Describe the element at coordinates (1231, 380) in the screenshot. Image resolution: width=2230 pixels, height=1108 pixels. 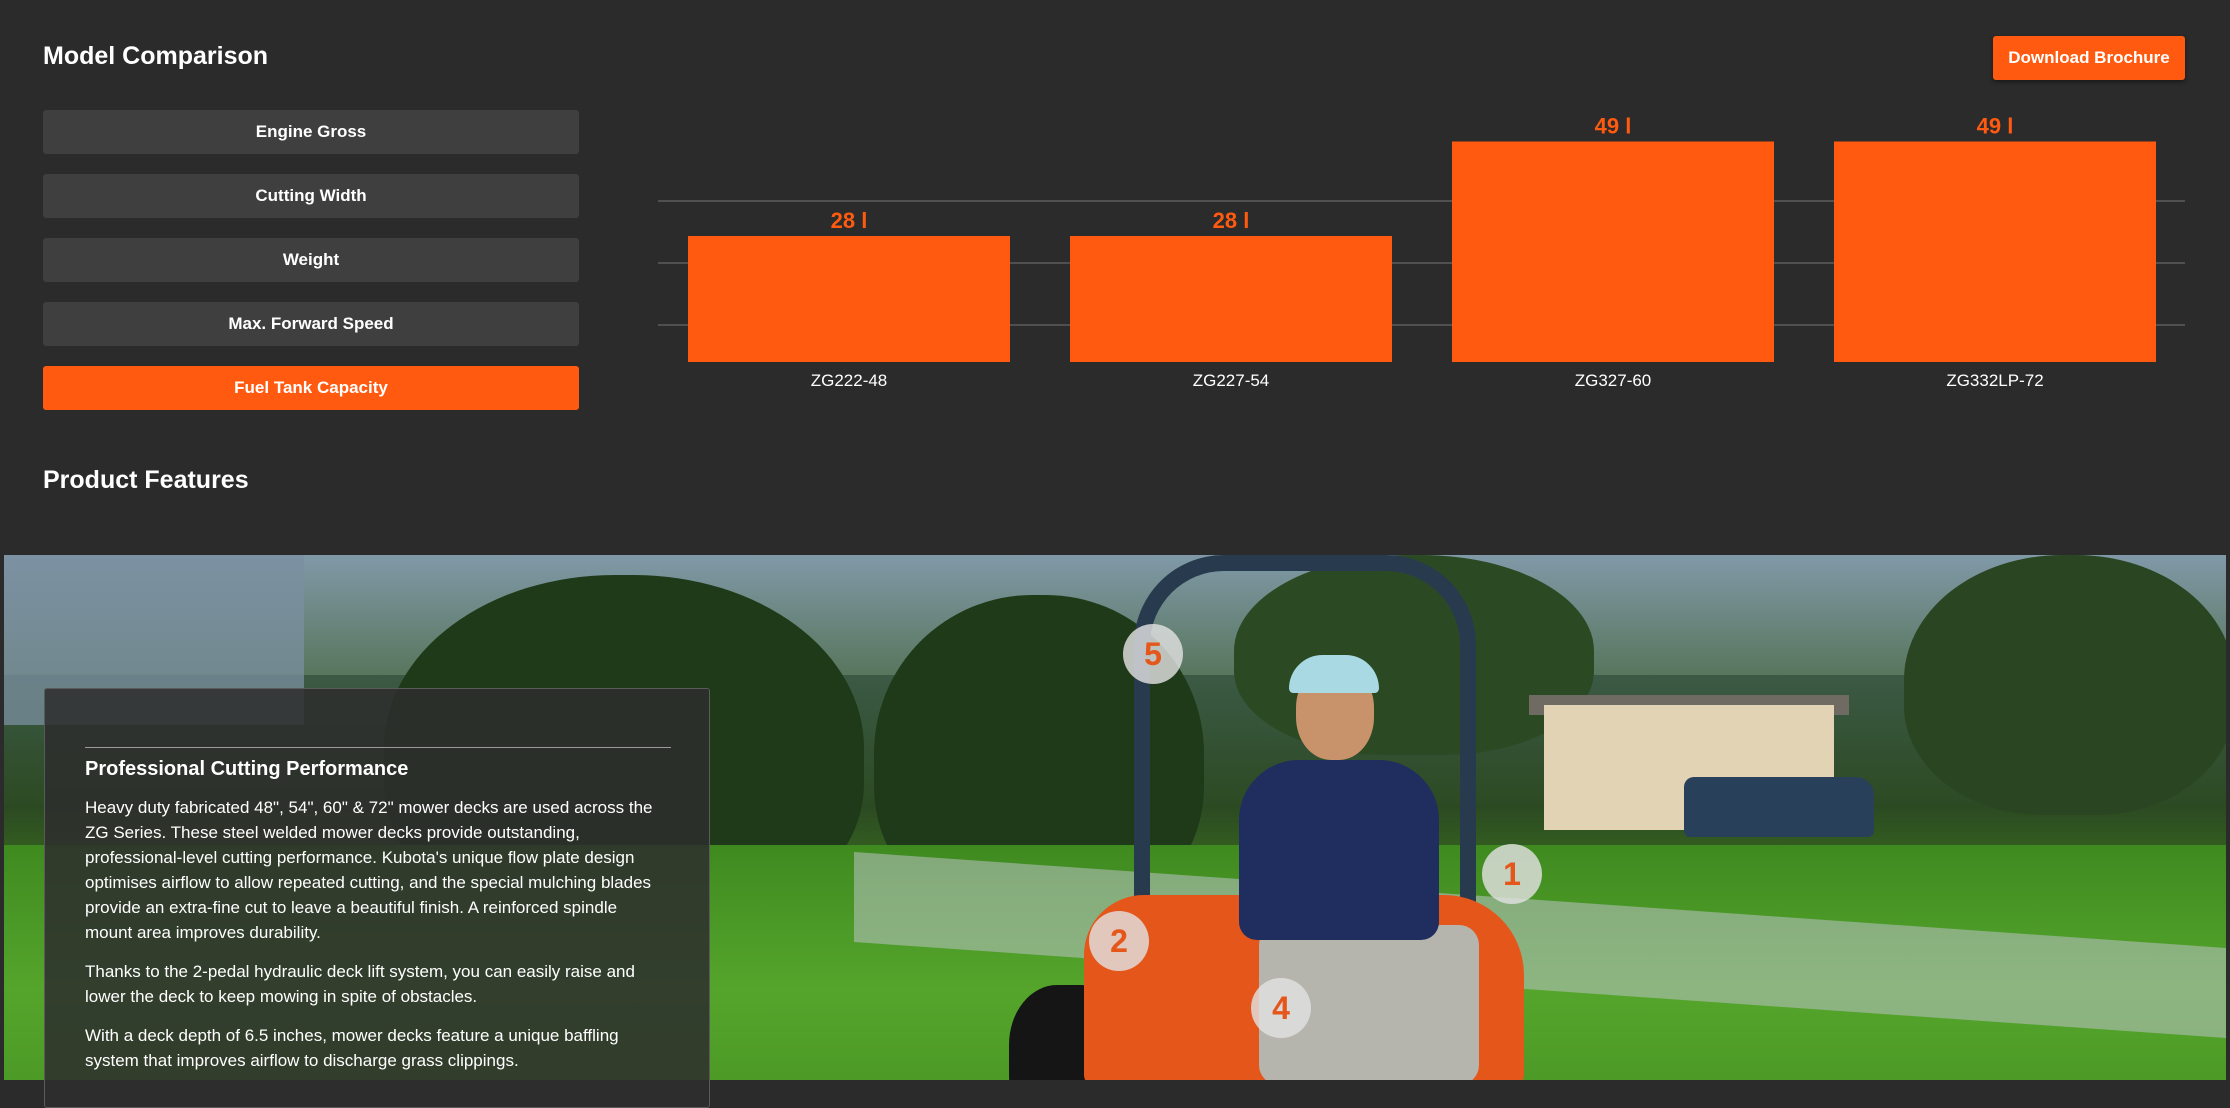
I see `bar-category-label: ZG227-54` at that location.